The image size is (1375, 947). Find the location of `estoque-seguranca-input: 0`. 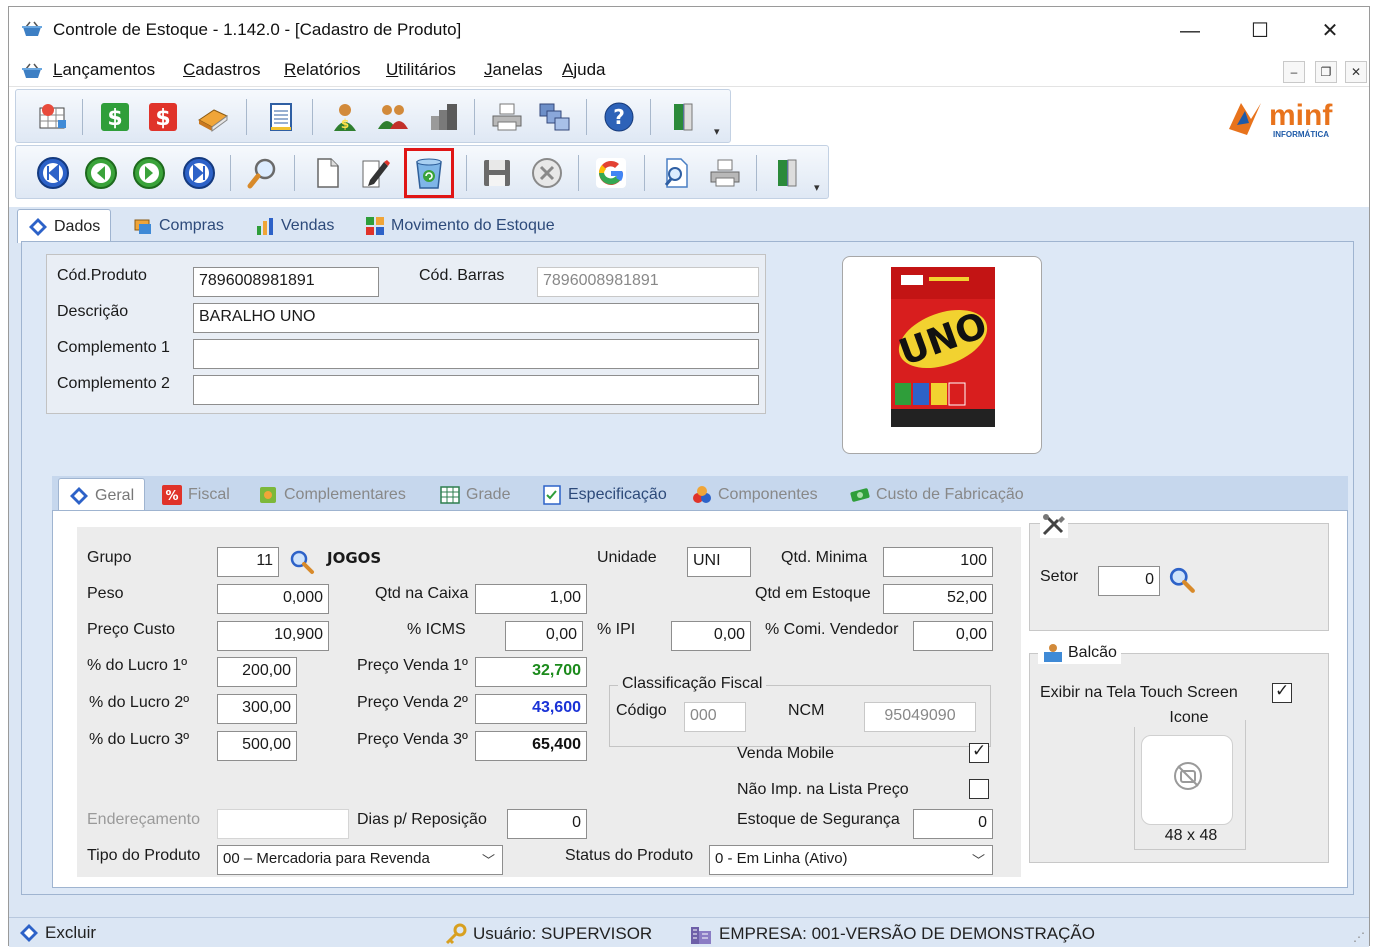

estoque-seguranca-input: 0 is located at coordinates (953, 824).